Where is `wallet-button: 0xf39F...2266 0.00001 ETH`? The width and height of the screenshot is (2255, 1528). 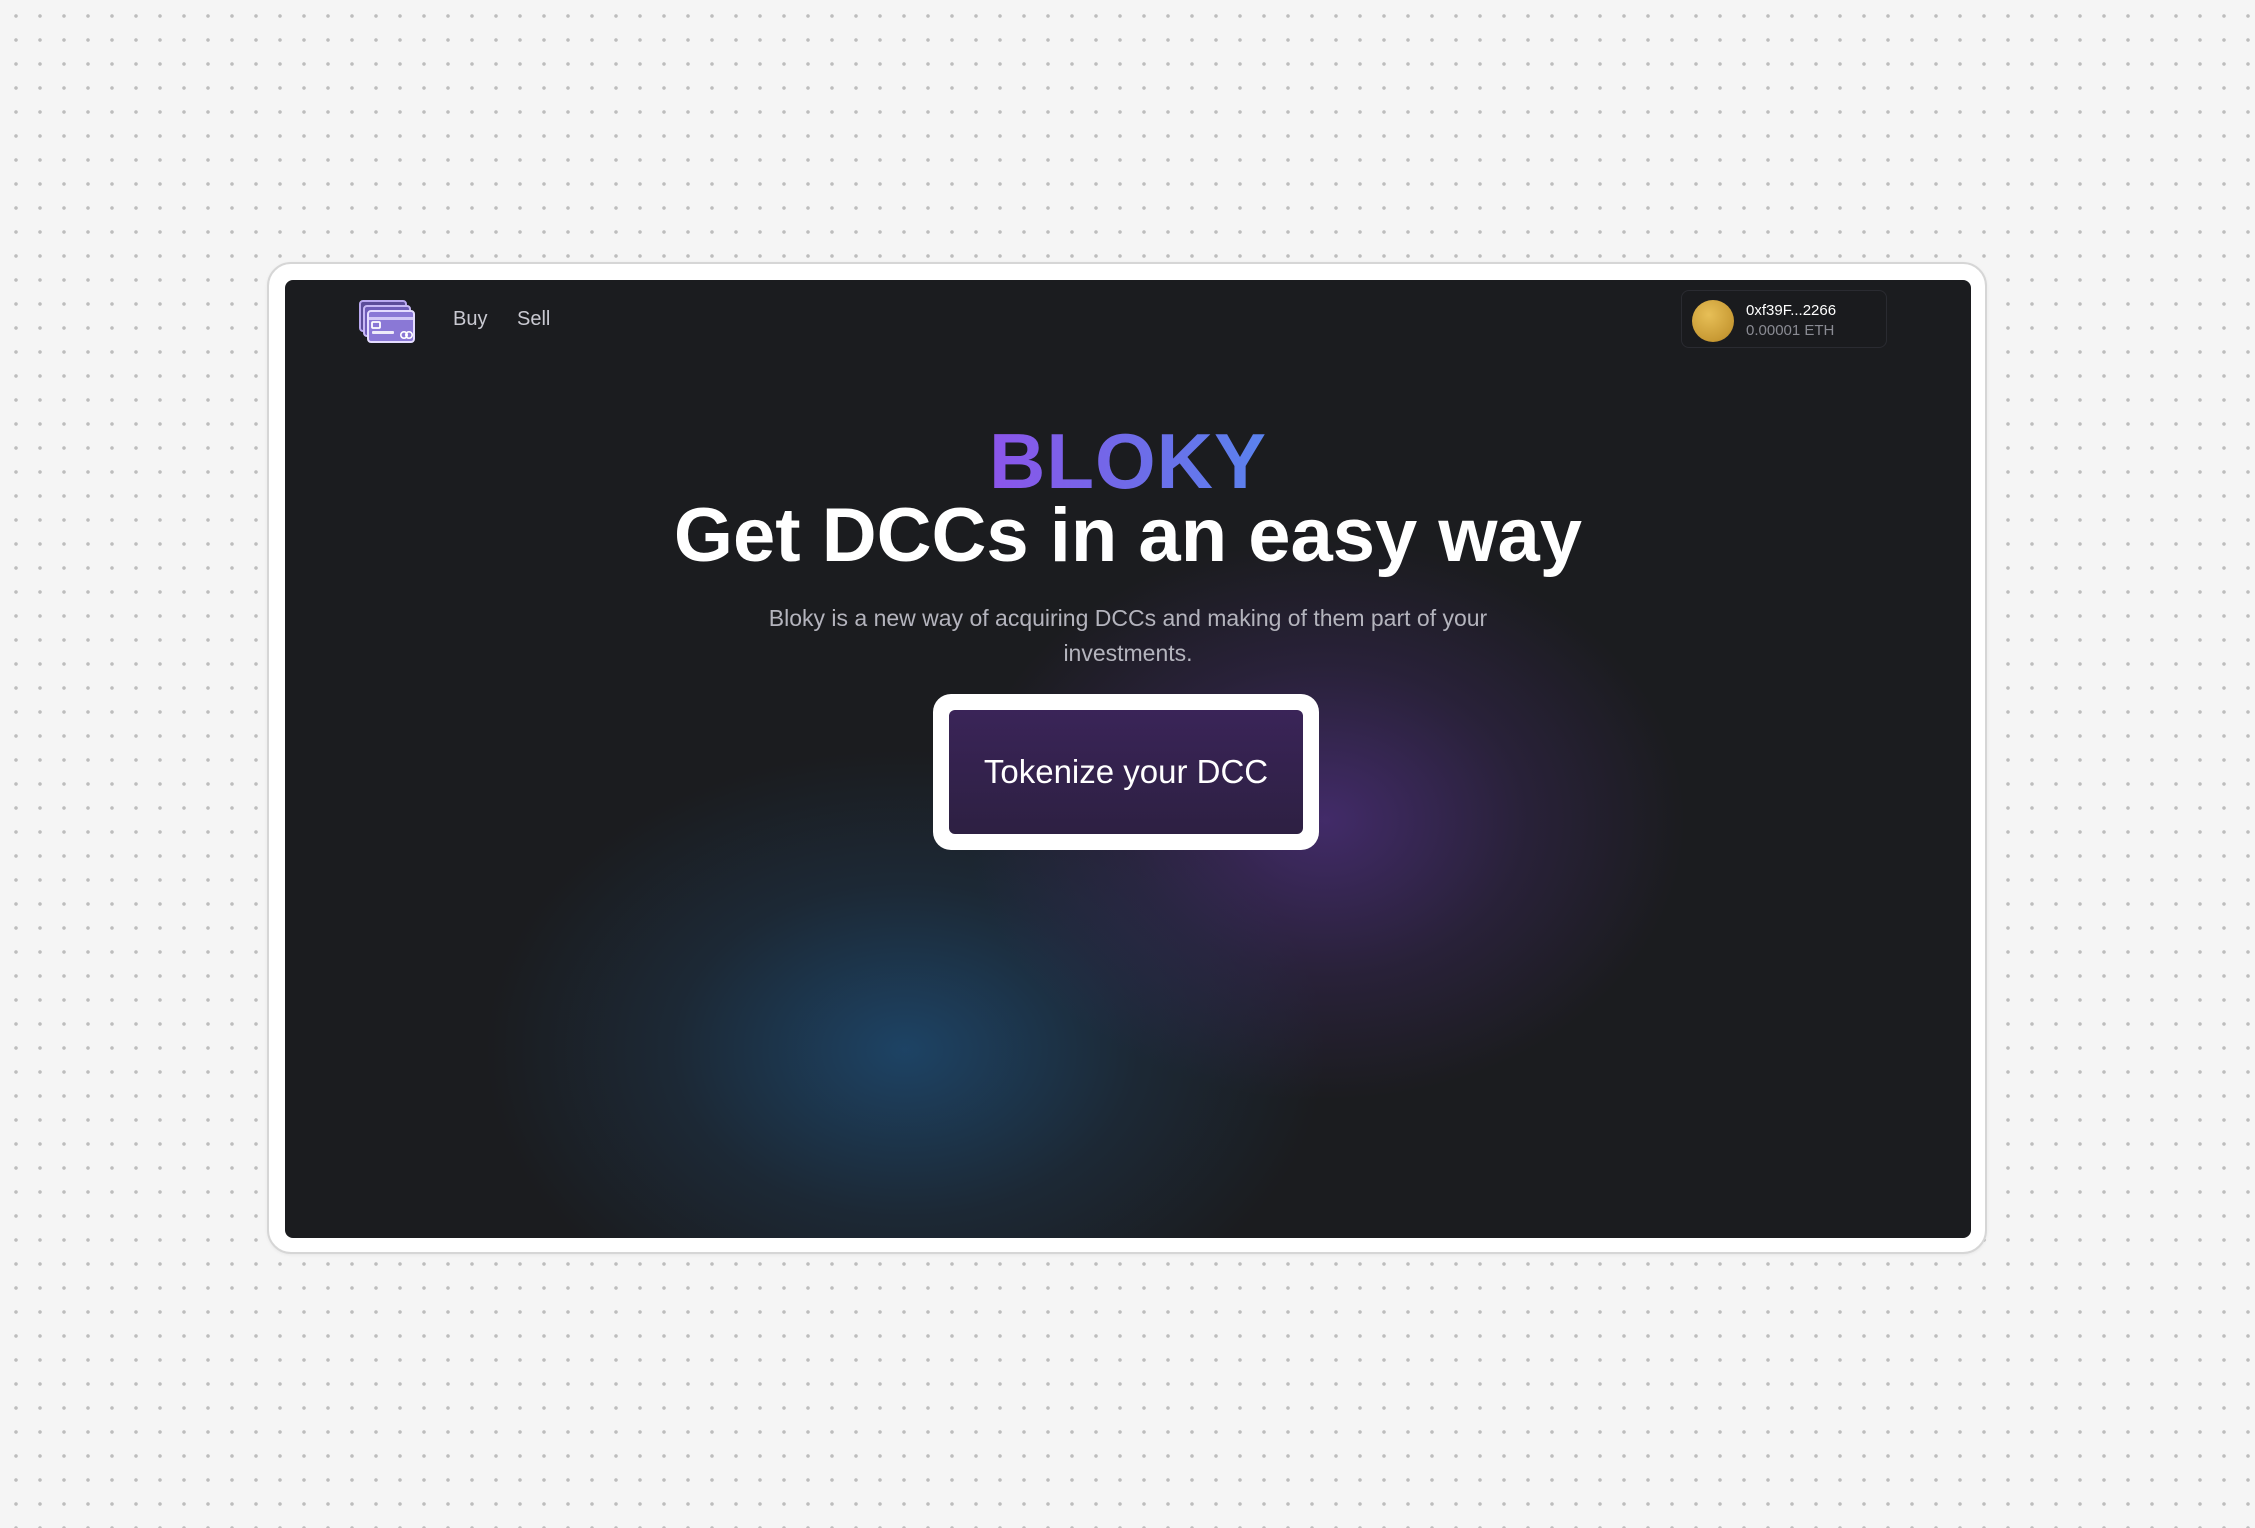
wallet-button: 0xf39F...2266 0.00001 ETH is located at coordinates (1784, 319).